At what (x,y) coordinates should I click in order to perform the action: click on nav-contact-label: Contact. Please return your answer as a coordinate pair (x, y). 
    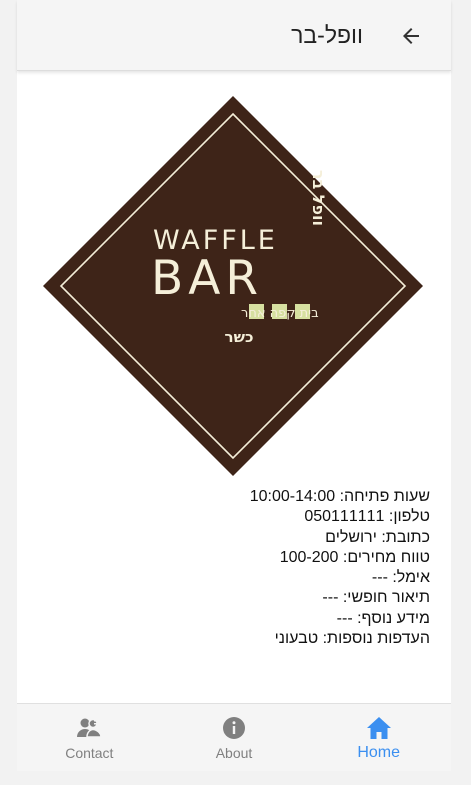
    Looking at the image, I should click on (89, 753).